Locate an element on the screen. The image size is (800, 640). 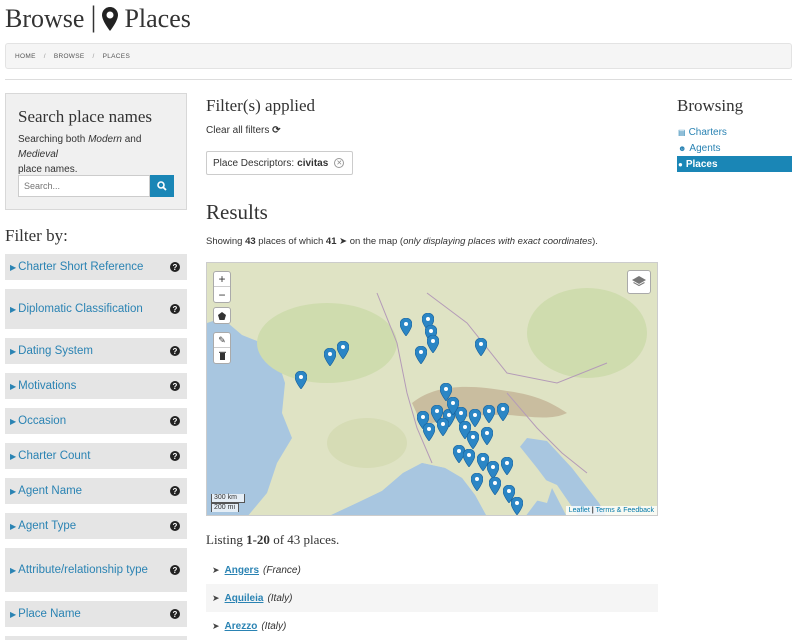
breadcrumb-browse: BROWSE is located at coordinates (69, 56).